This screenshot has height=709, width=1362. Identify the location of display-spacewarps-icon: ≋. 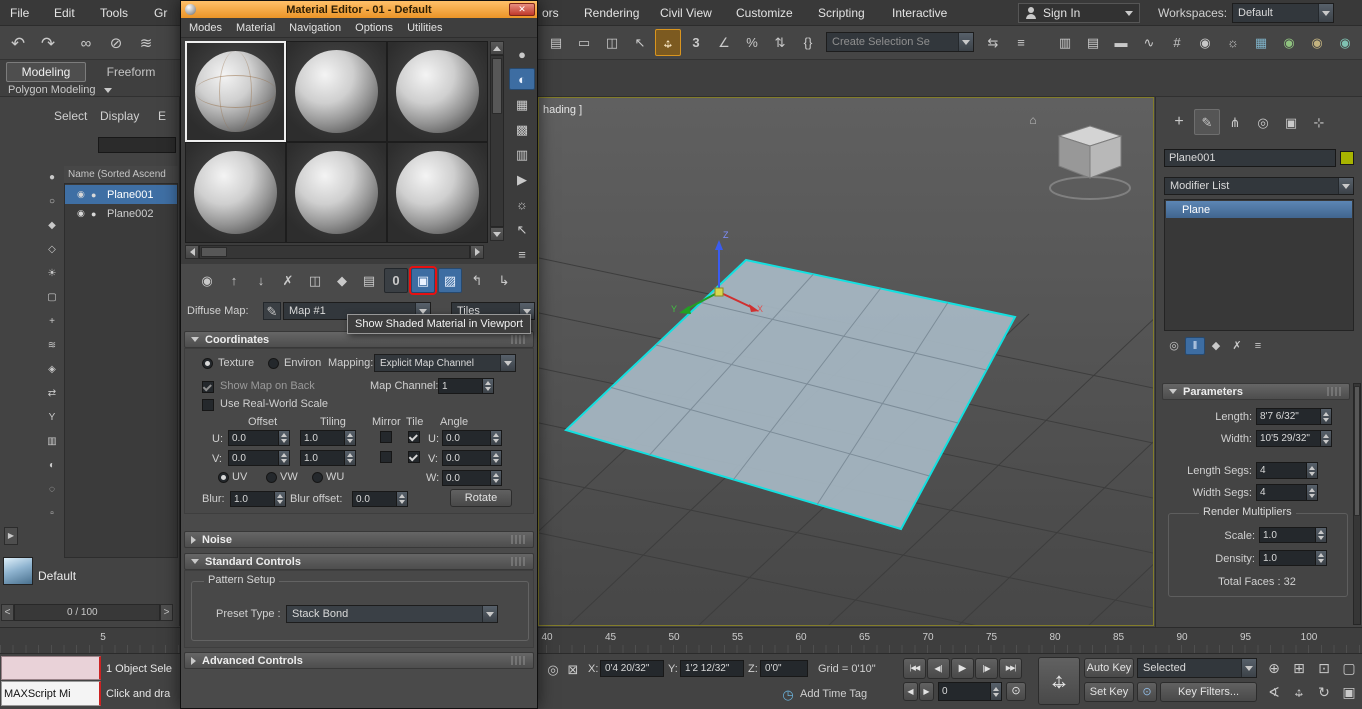
(52, 346).